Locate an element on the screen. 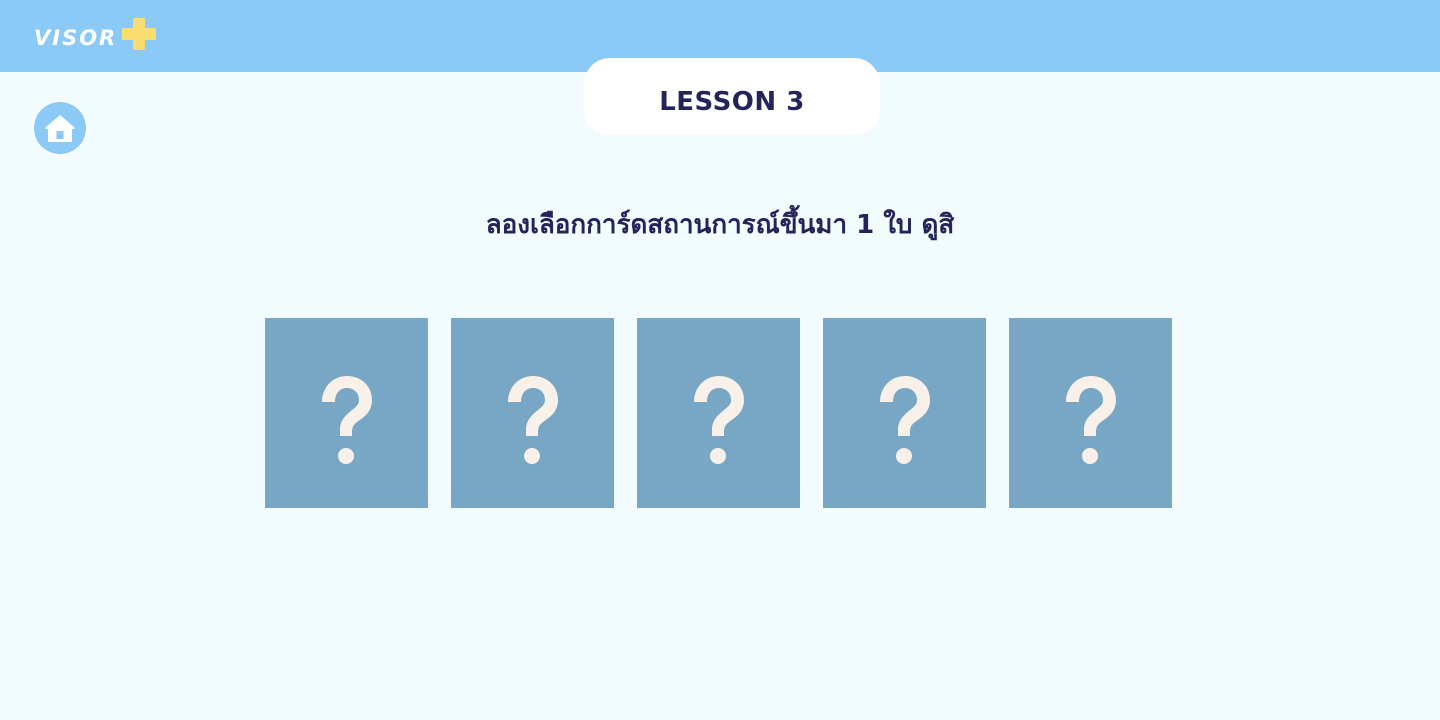  home-icon is located at coordinates (60, 128).